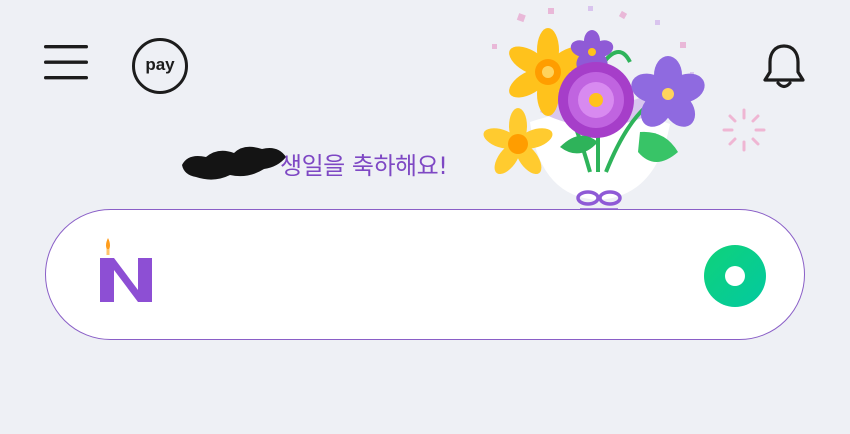 Image resolution: width=850 pixels, height=434 pixels. What do you see at coordinates (744, 130) in the screenshot?
I see `sparkle-burst` at bounding box center [744, 130].